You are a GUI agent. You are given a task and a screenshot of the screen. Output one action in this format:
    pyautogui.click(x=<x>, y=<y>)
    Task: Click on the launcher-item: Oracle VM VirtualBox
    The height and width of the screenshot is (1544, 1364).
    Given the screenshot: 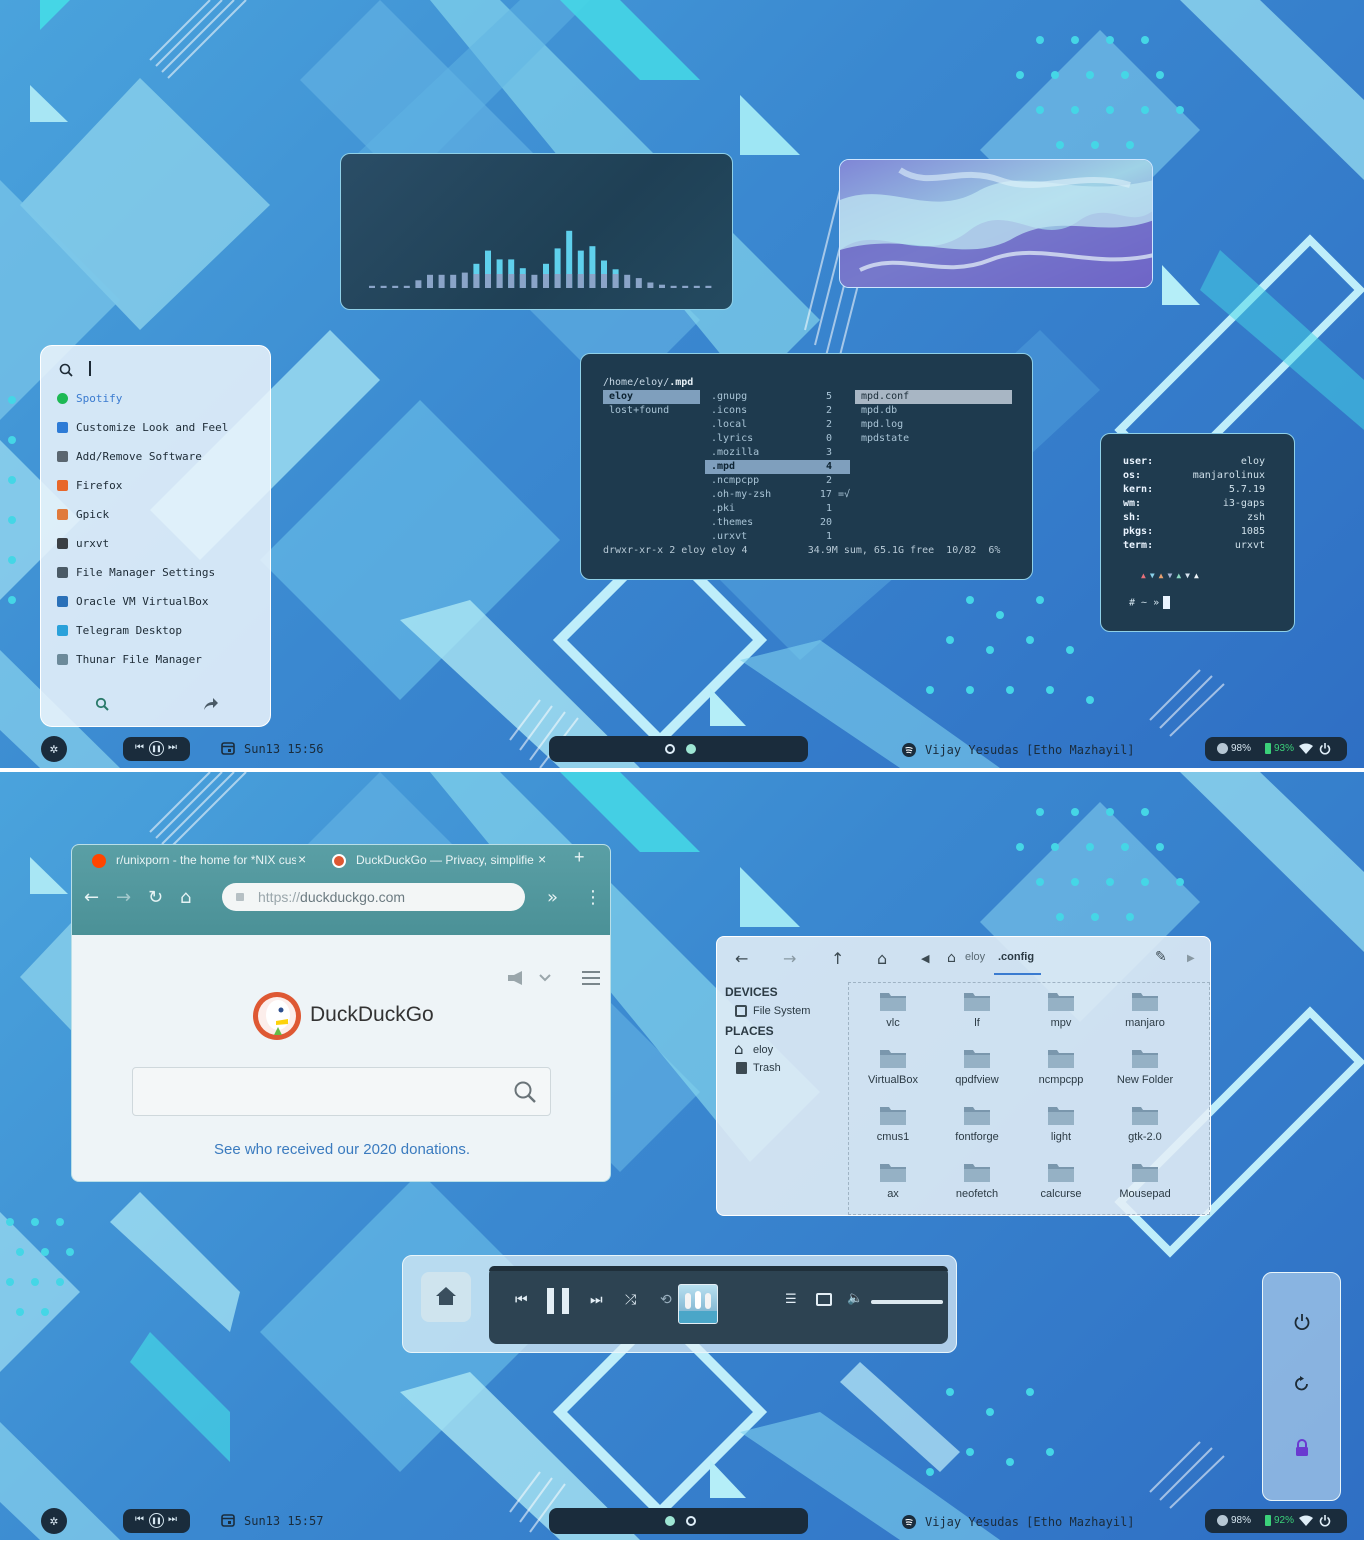 What is the action you would take?
    pyautogui.click(x=157, y=601)
    